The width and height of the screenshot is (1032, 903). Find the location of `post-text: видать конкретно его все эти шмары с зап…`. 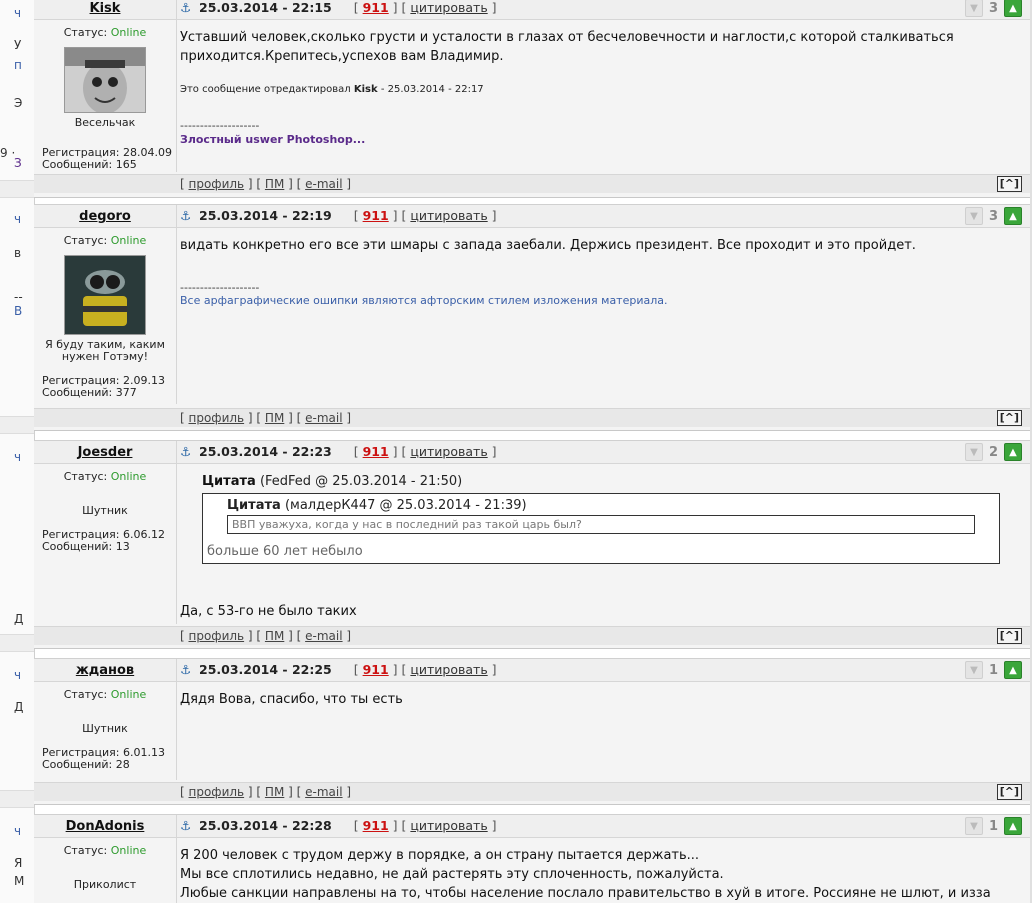

post-text: видать конкретно его все эти шмары с зап… is located at coordinates (548, 245).